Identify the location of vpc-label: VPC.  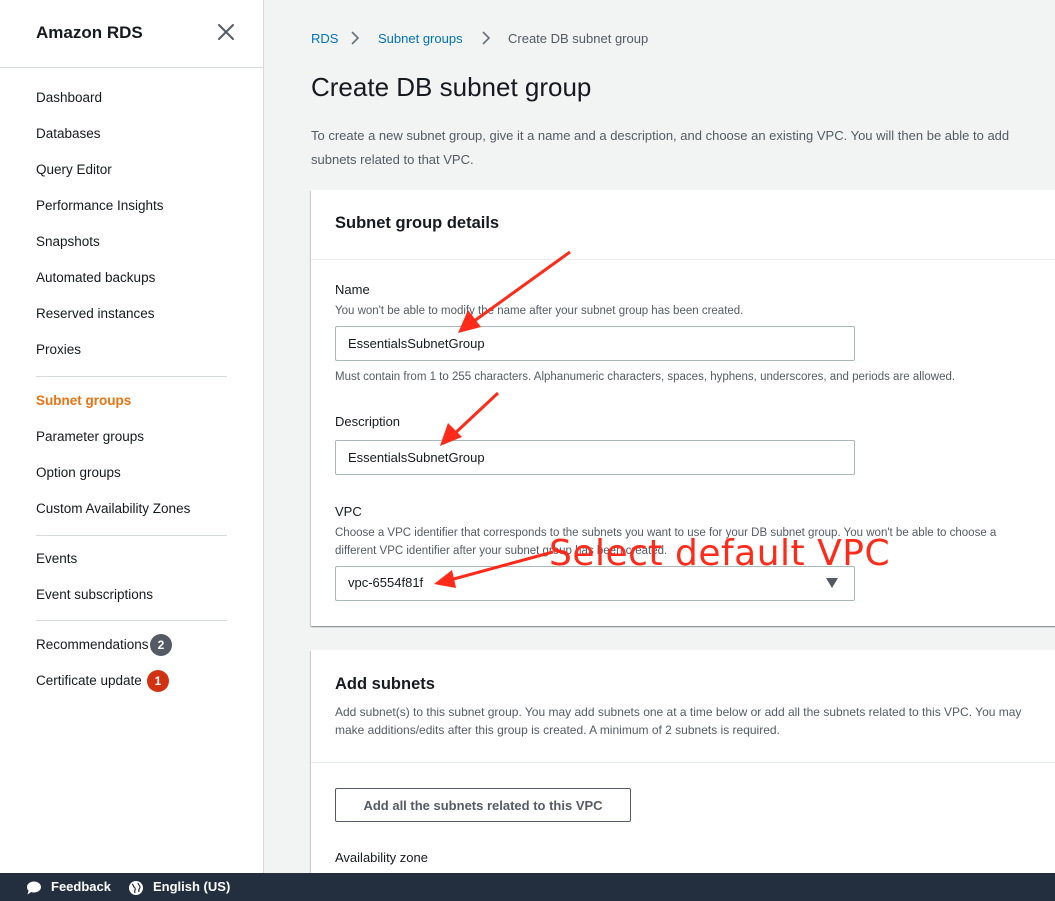
(348, 511).